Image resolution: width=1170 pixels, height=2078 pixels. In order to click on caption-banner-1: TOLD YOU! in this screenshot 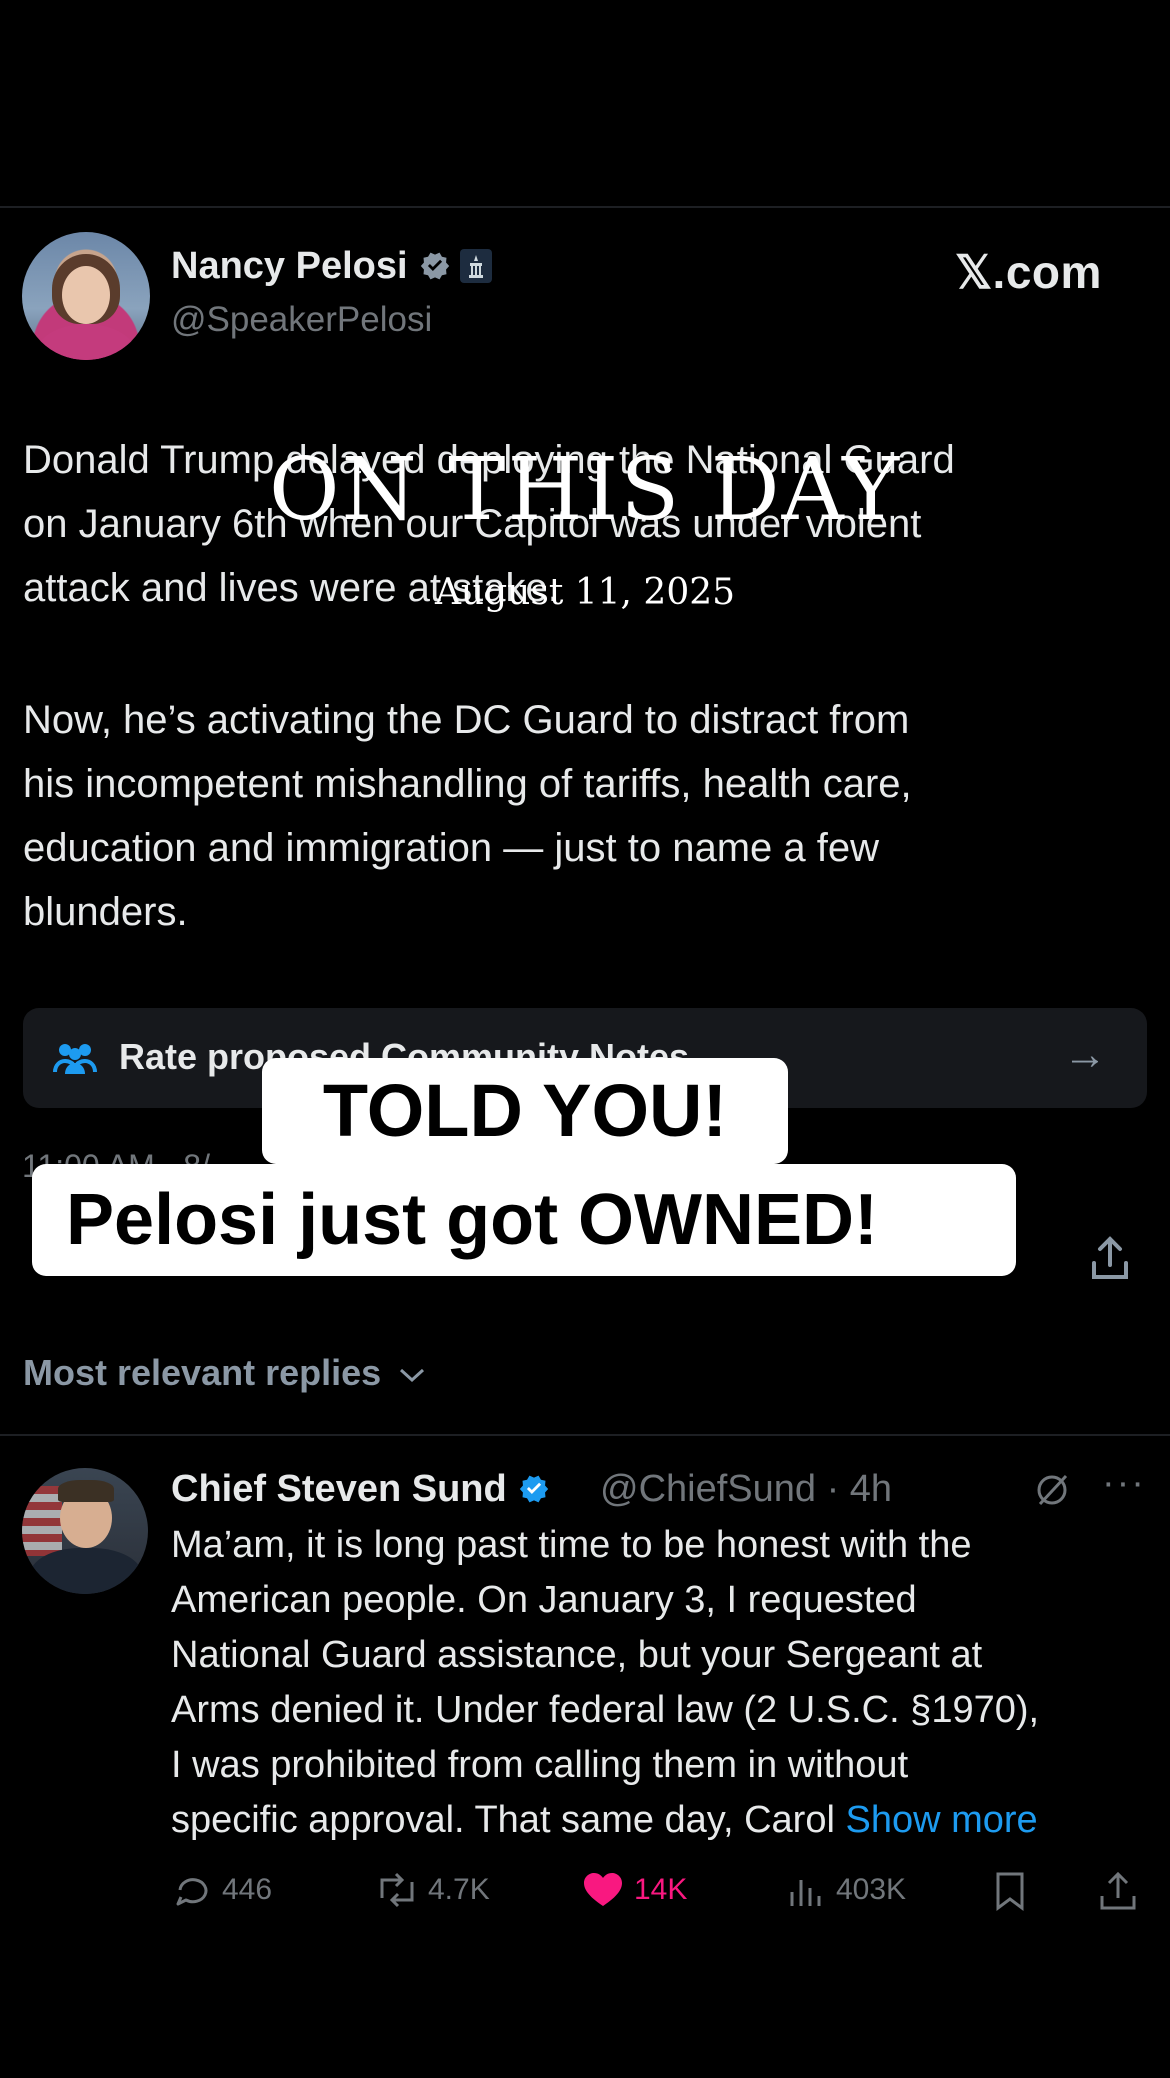, I will do `click(525, 1111)`.